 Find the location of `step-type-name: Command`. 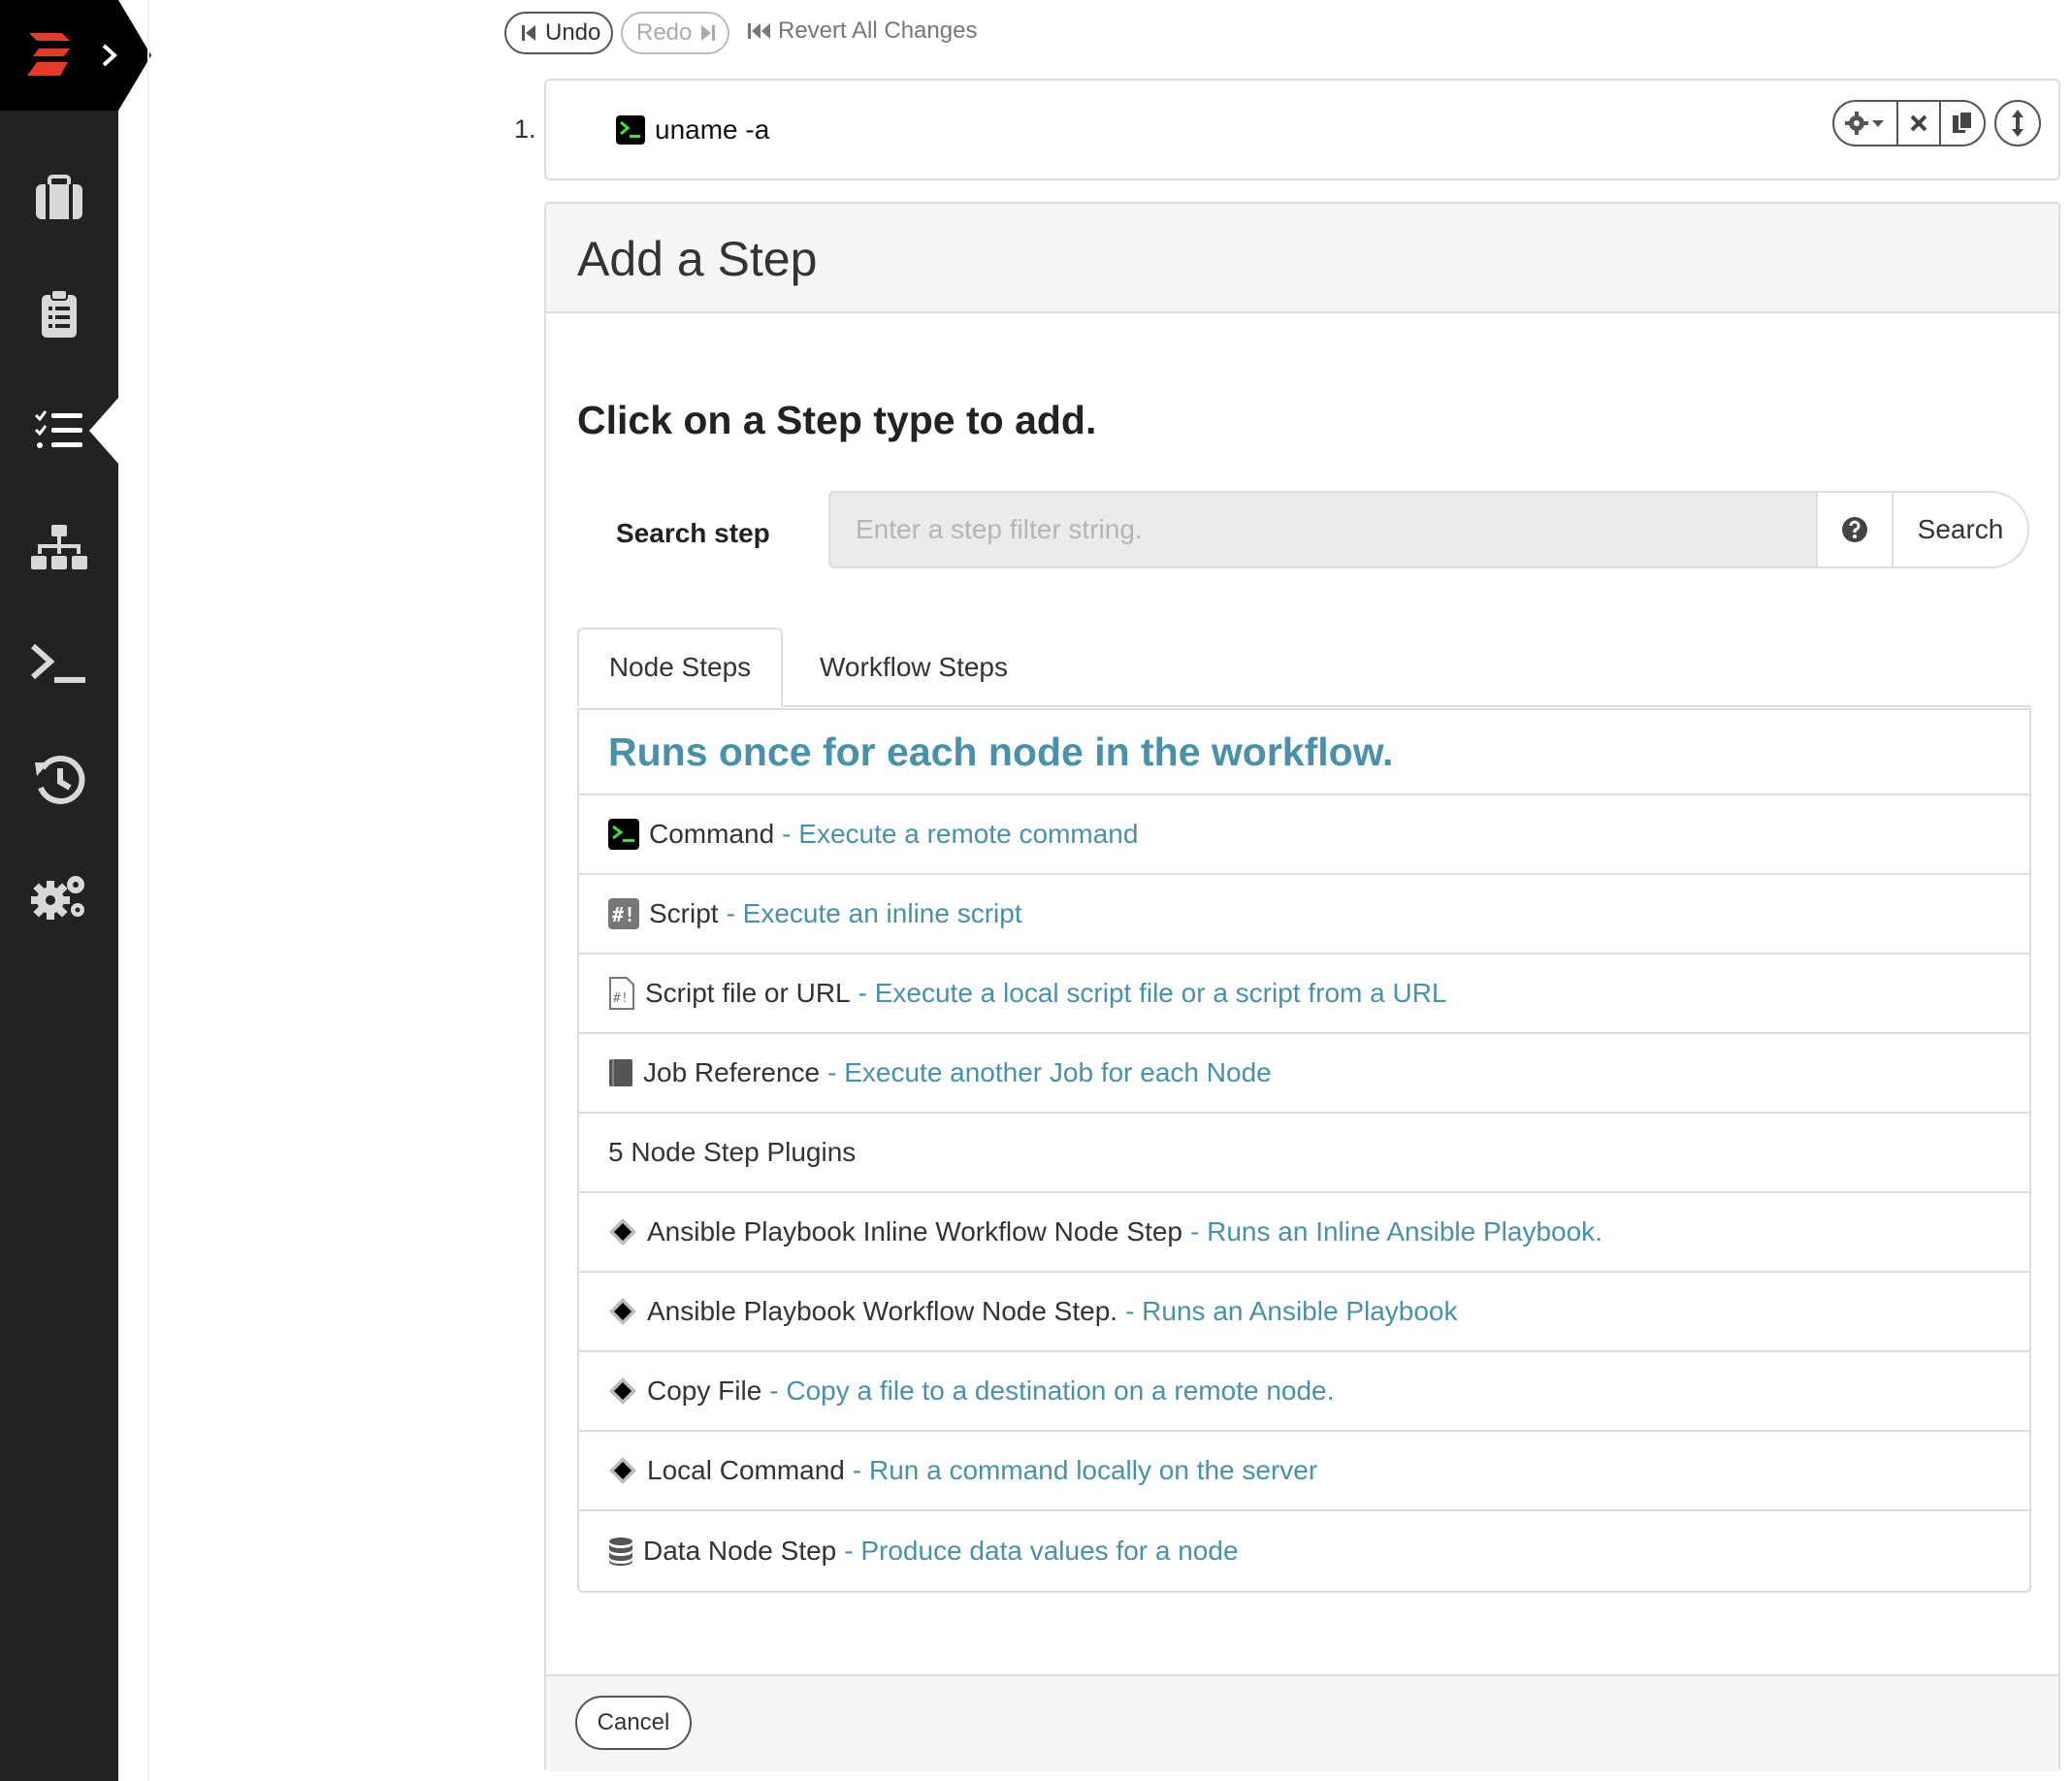

step-type-name: Command is located at coordinates (712, 834).